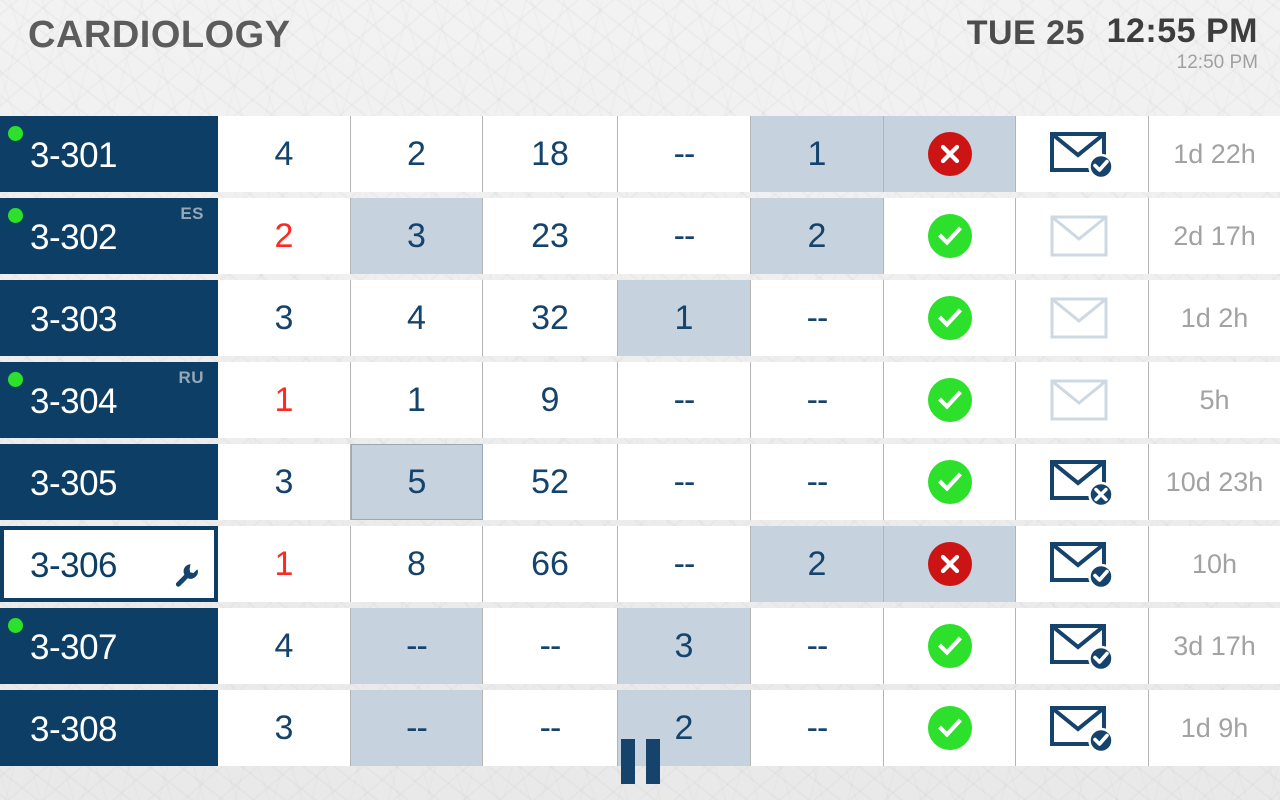 The image size is (1280, 800). I want to click on table-row: 3-307 4 -- -- 3 -- 3d 17h, so click(640, 646).